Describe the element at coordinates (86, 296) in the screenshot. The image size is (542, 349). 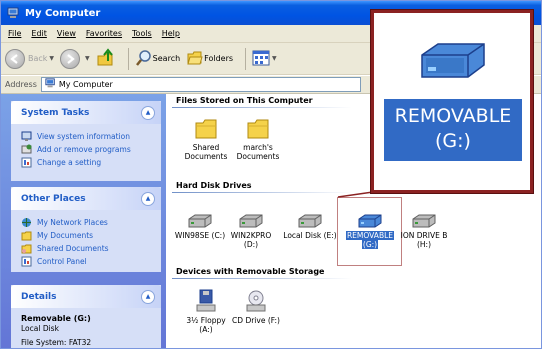
I see `details-header: Details ▲` at that location.